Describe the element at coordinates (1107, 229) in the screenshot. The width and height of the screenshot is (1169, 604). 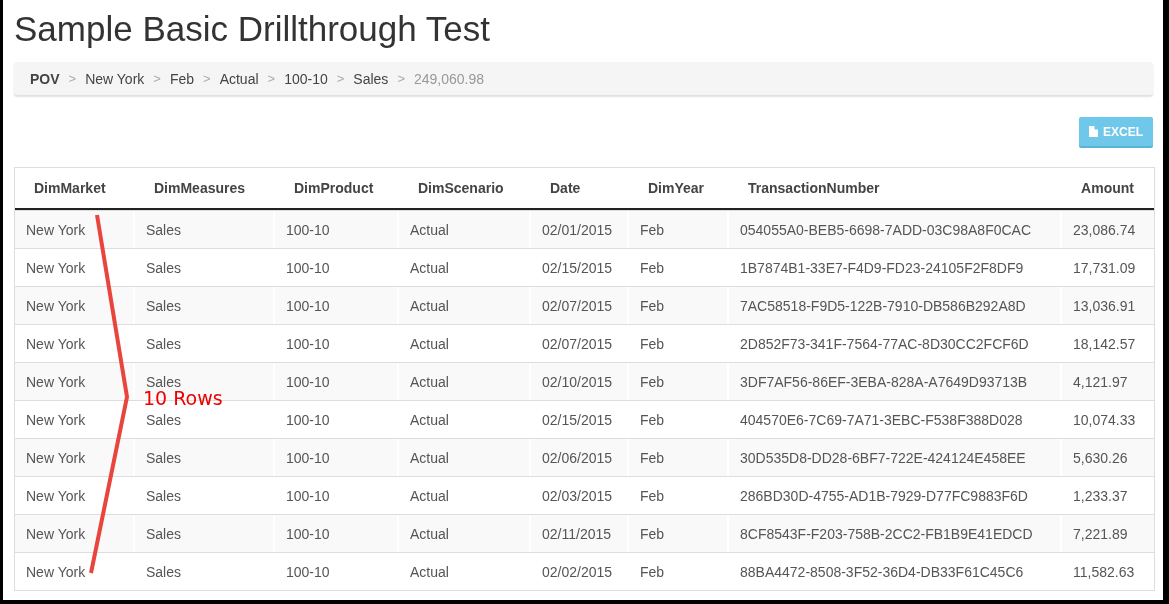
I see `table-cell: 23,086.74` at that location.